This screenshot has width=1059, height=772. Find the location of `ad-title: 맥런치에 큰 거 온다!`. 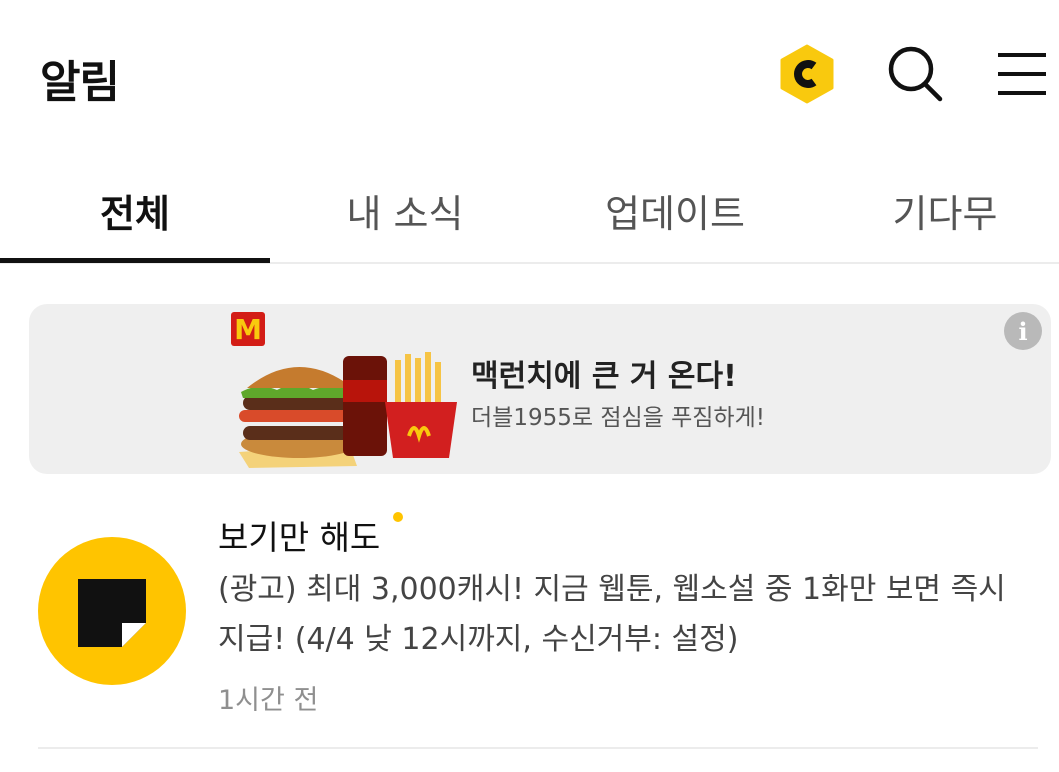

ad-title: 맥런치에 큰 거 온다! is located at coordinates (604, 376).